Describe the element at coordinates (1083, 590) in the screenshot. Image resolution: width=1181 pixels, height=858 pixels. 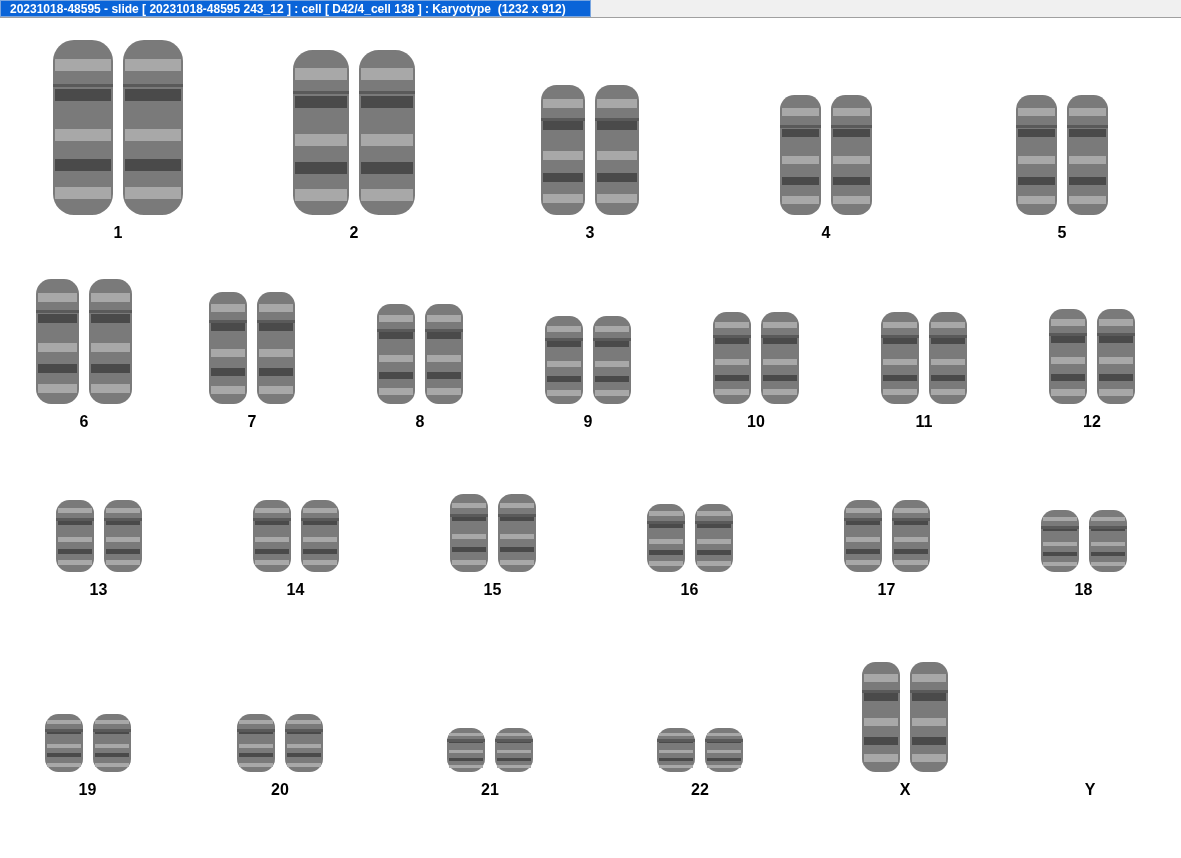
I see `chromosome-label: 18` at that location.